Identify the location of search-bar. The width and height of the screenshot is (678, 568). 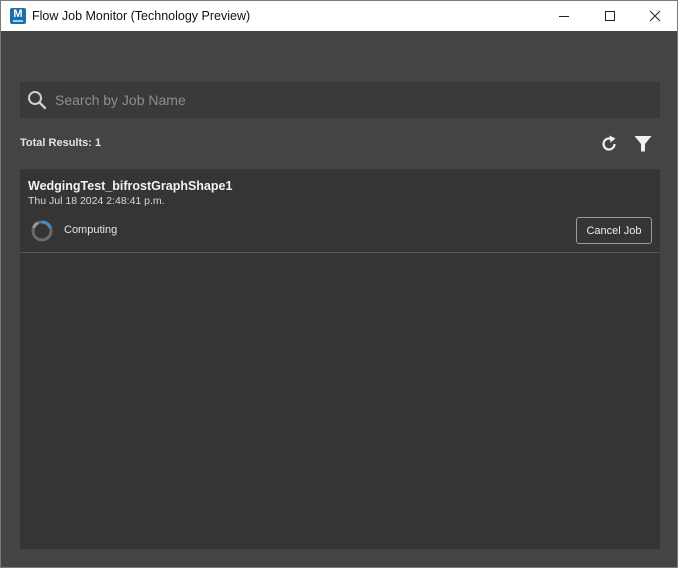
(340, 100).